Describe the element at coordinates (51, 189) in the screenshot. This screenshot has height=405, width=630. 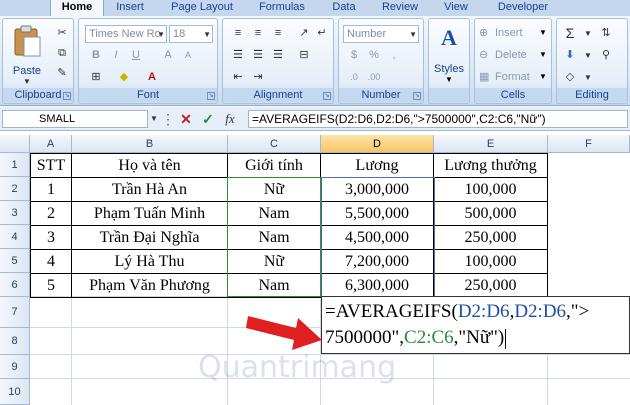
I see `table-cell: 1` at that location.